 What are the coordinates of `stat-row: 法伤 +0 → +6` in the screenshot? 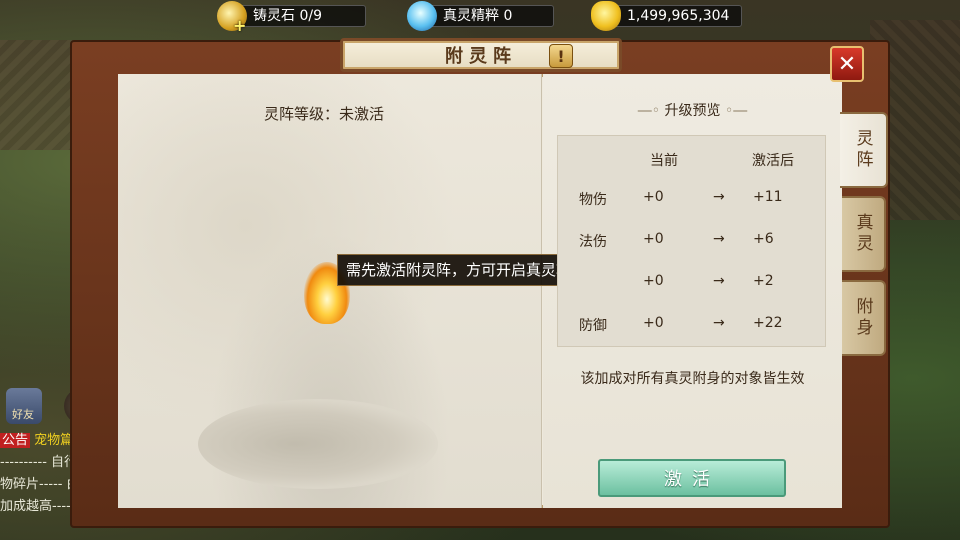 It's located at (691, 241).